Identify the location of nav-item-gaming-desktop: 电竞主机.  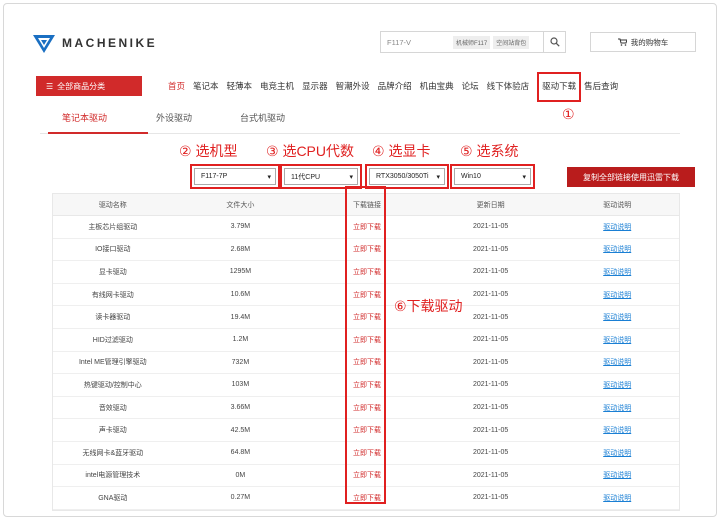
(277, 91).